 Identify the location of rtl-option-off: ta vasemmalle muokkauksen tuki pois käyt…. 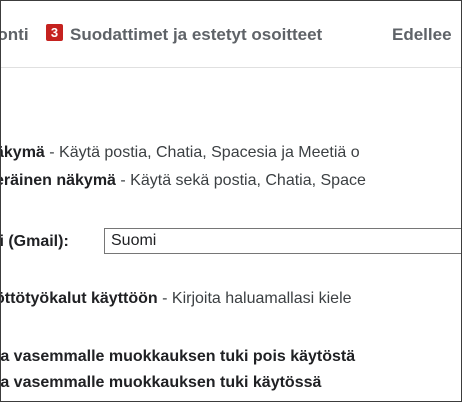
(178, 357).